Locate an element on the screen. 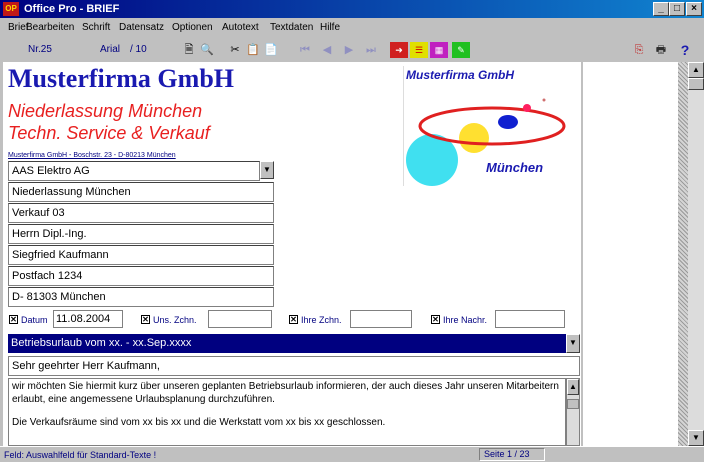 The image size is (704, 462). body-scroll-up-button: ▲ is located at coordinates (573, 387).